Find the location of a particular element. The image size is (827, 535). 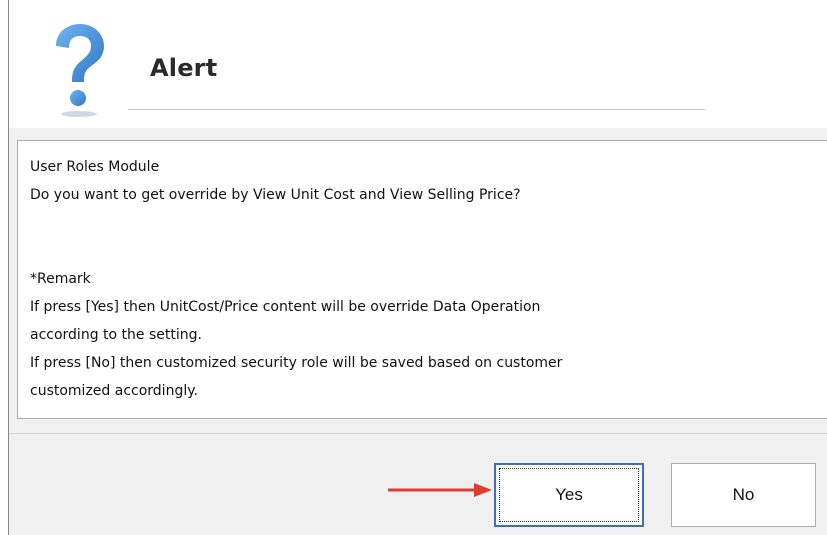

red-arrow-annotation is located at coordinates (440, 490).